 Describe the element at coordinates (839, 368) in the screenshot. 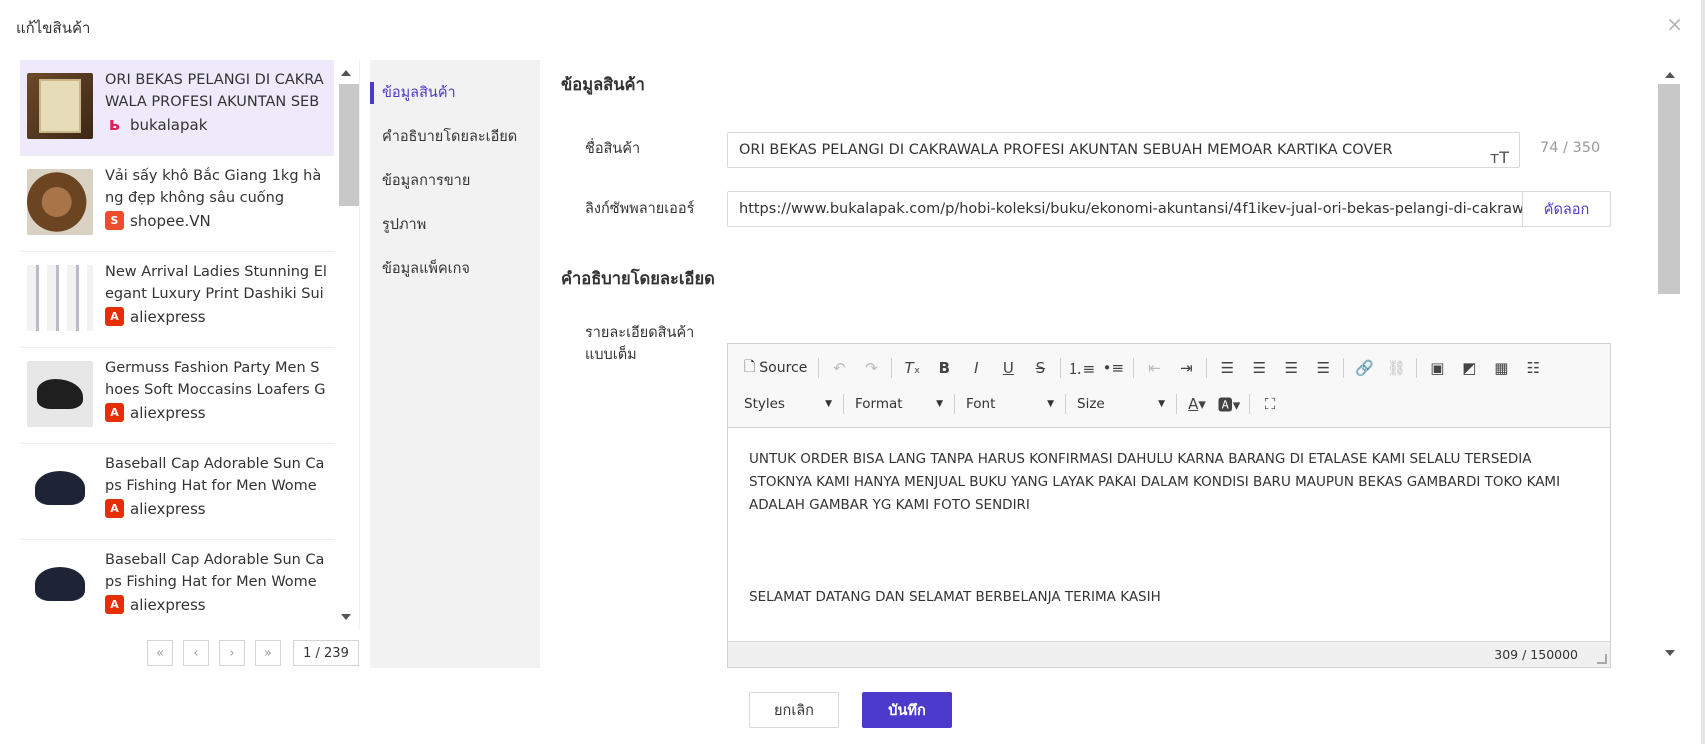

I see `undo-icon: ↶` at that location.